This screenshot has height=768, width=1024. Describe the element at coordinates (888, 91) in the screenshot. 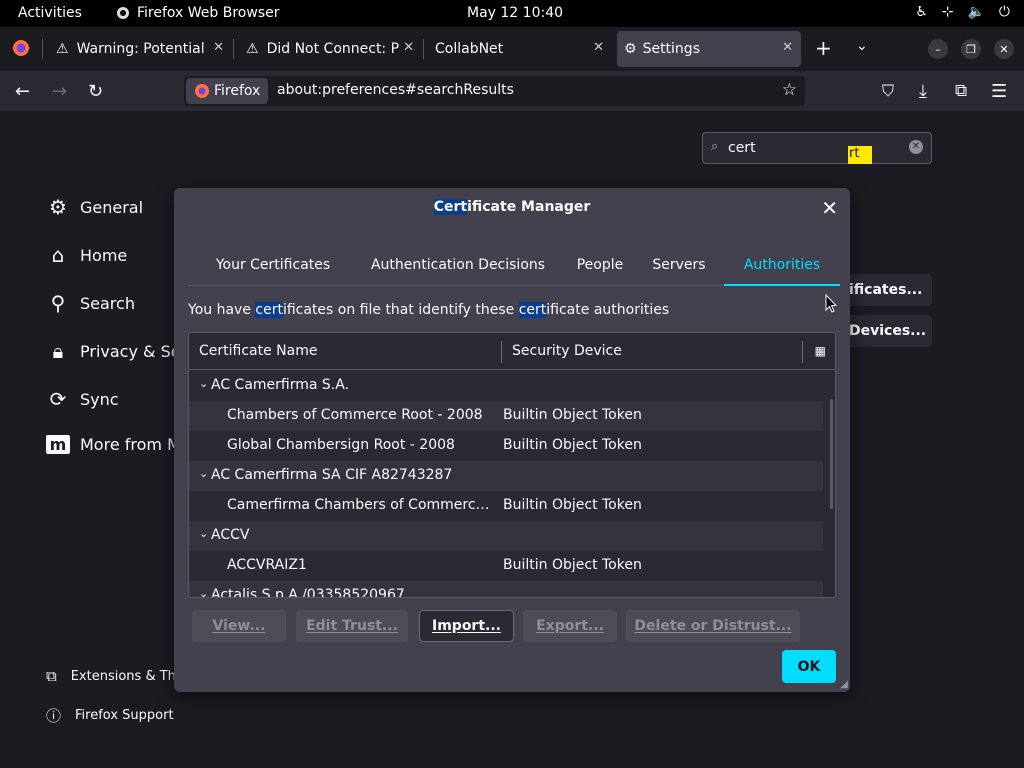

I see `pocket-icon: ⛉` at that location.